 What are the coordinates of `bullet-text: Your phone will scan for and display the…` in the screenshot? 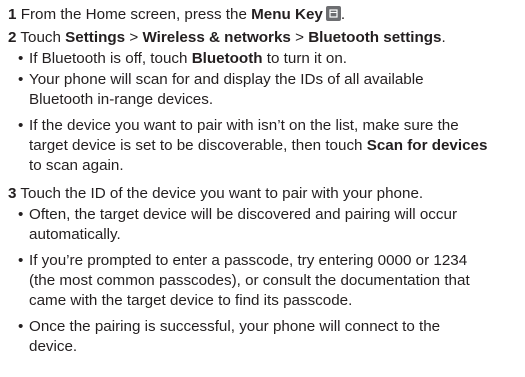 It's located at (226, 79).